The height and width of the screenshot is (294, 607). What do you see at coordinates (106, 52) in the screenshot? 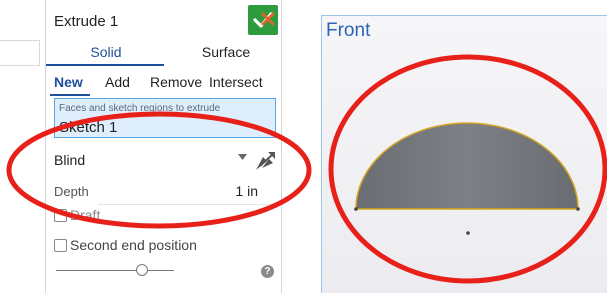
I see `tab-solid: Solid` at bounding box center [106, 52].